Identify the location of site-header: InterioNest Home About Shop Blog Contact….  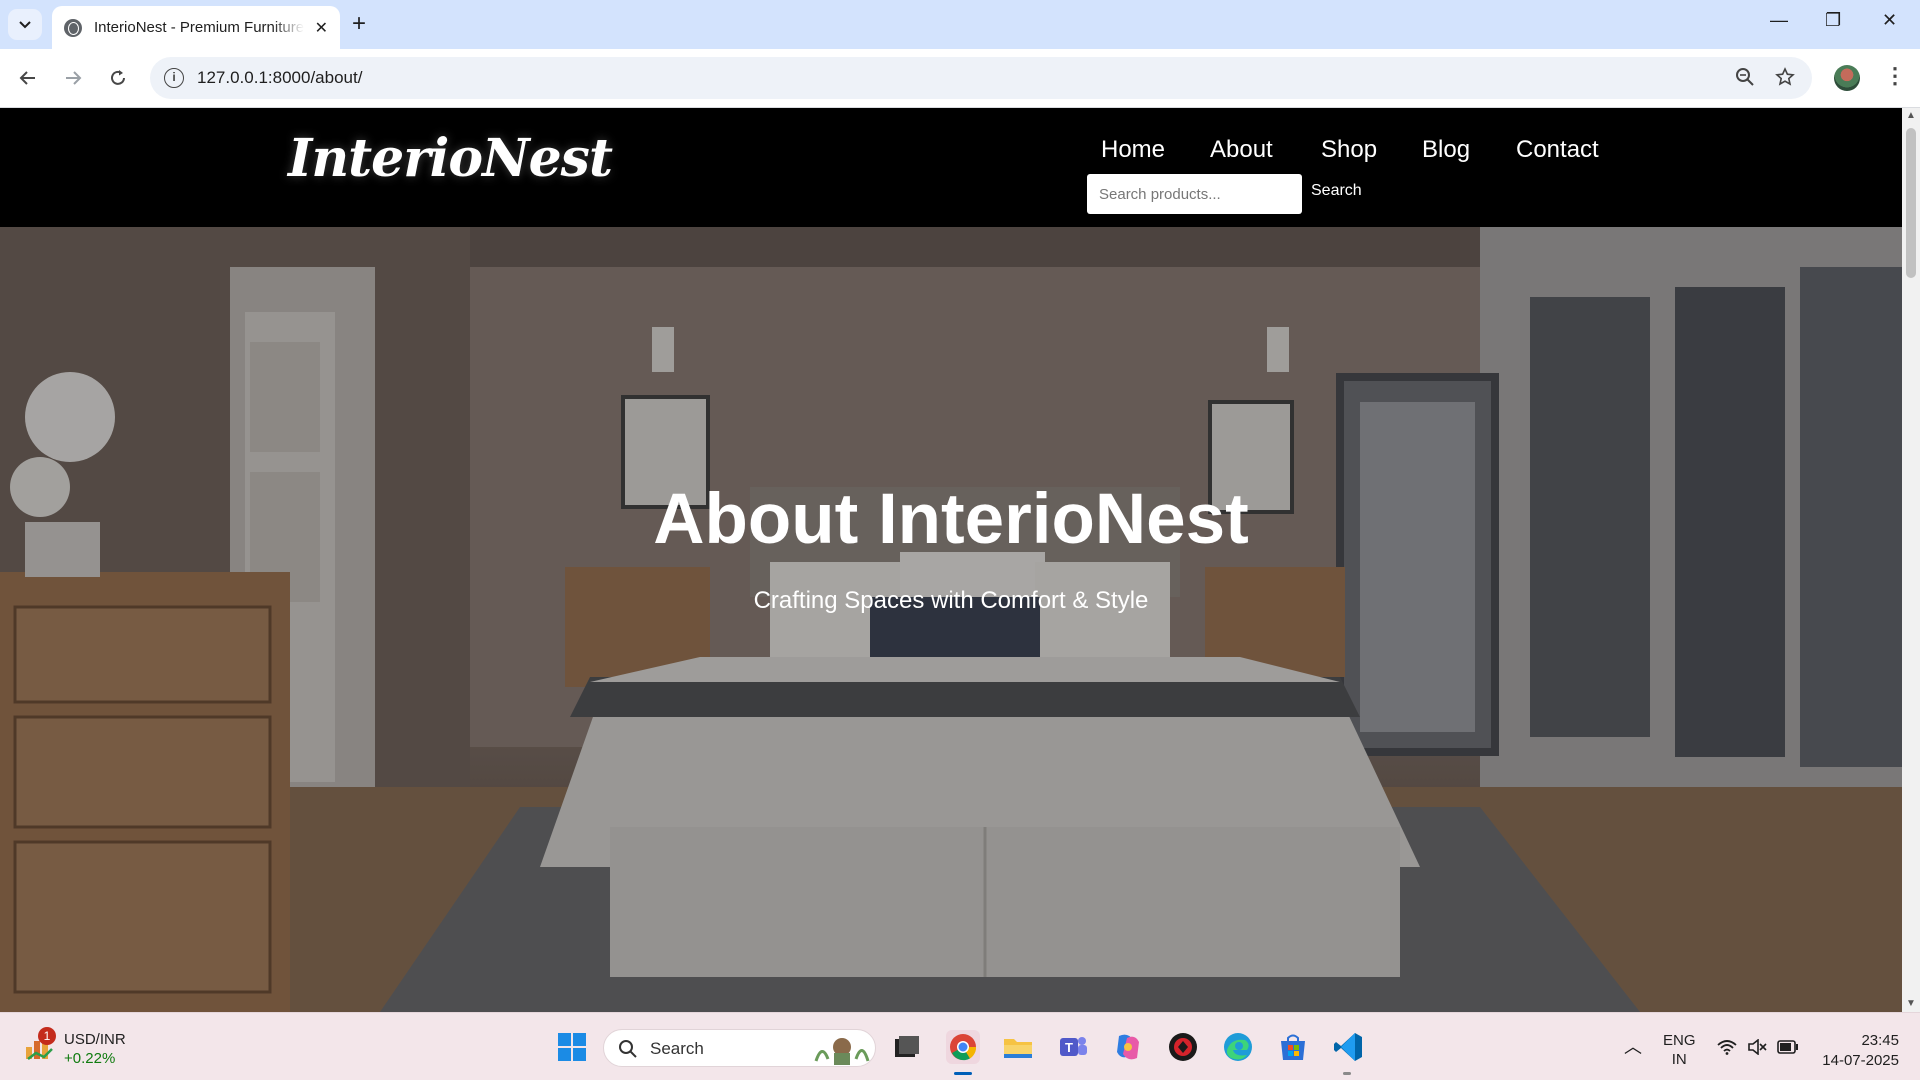
(951, 167).